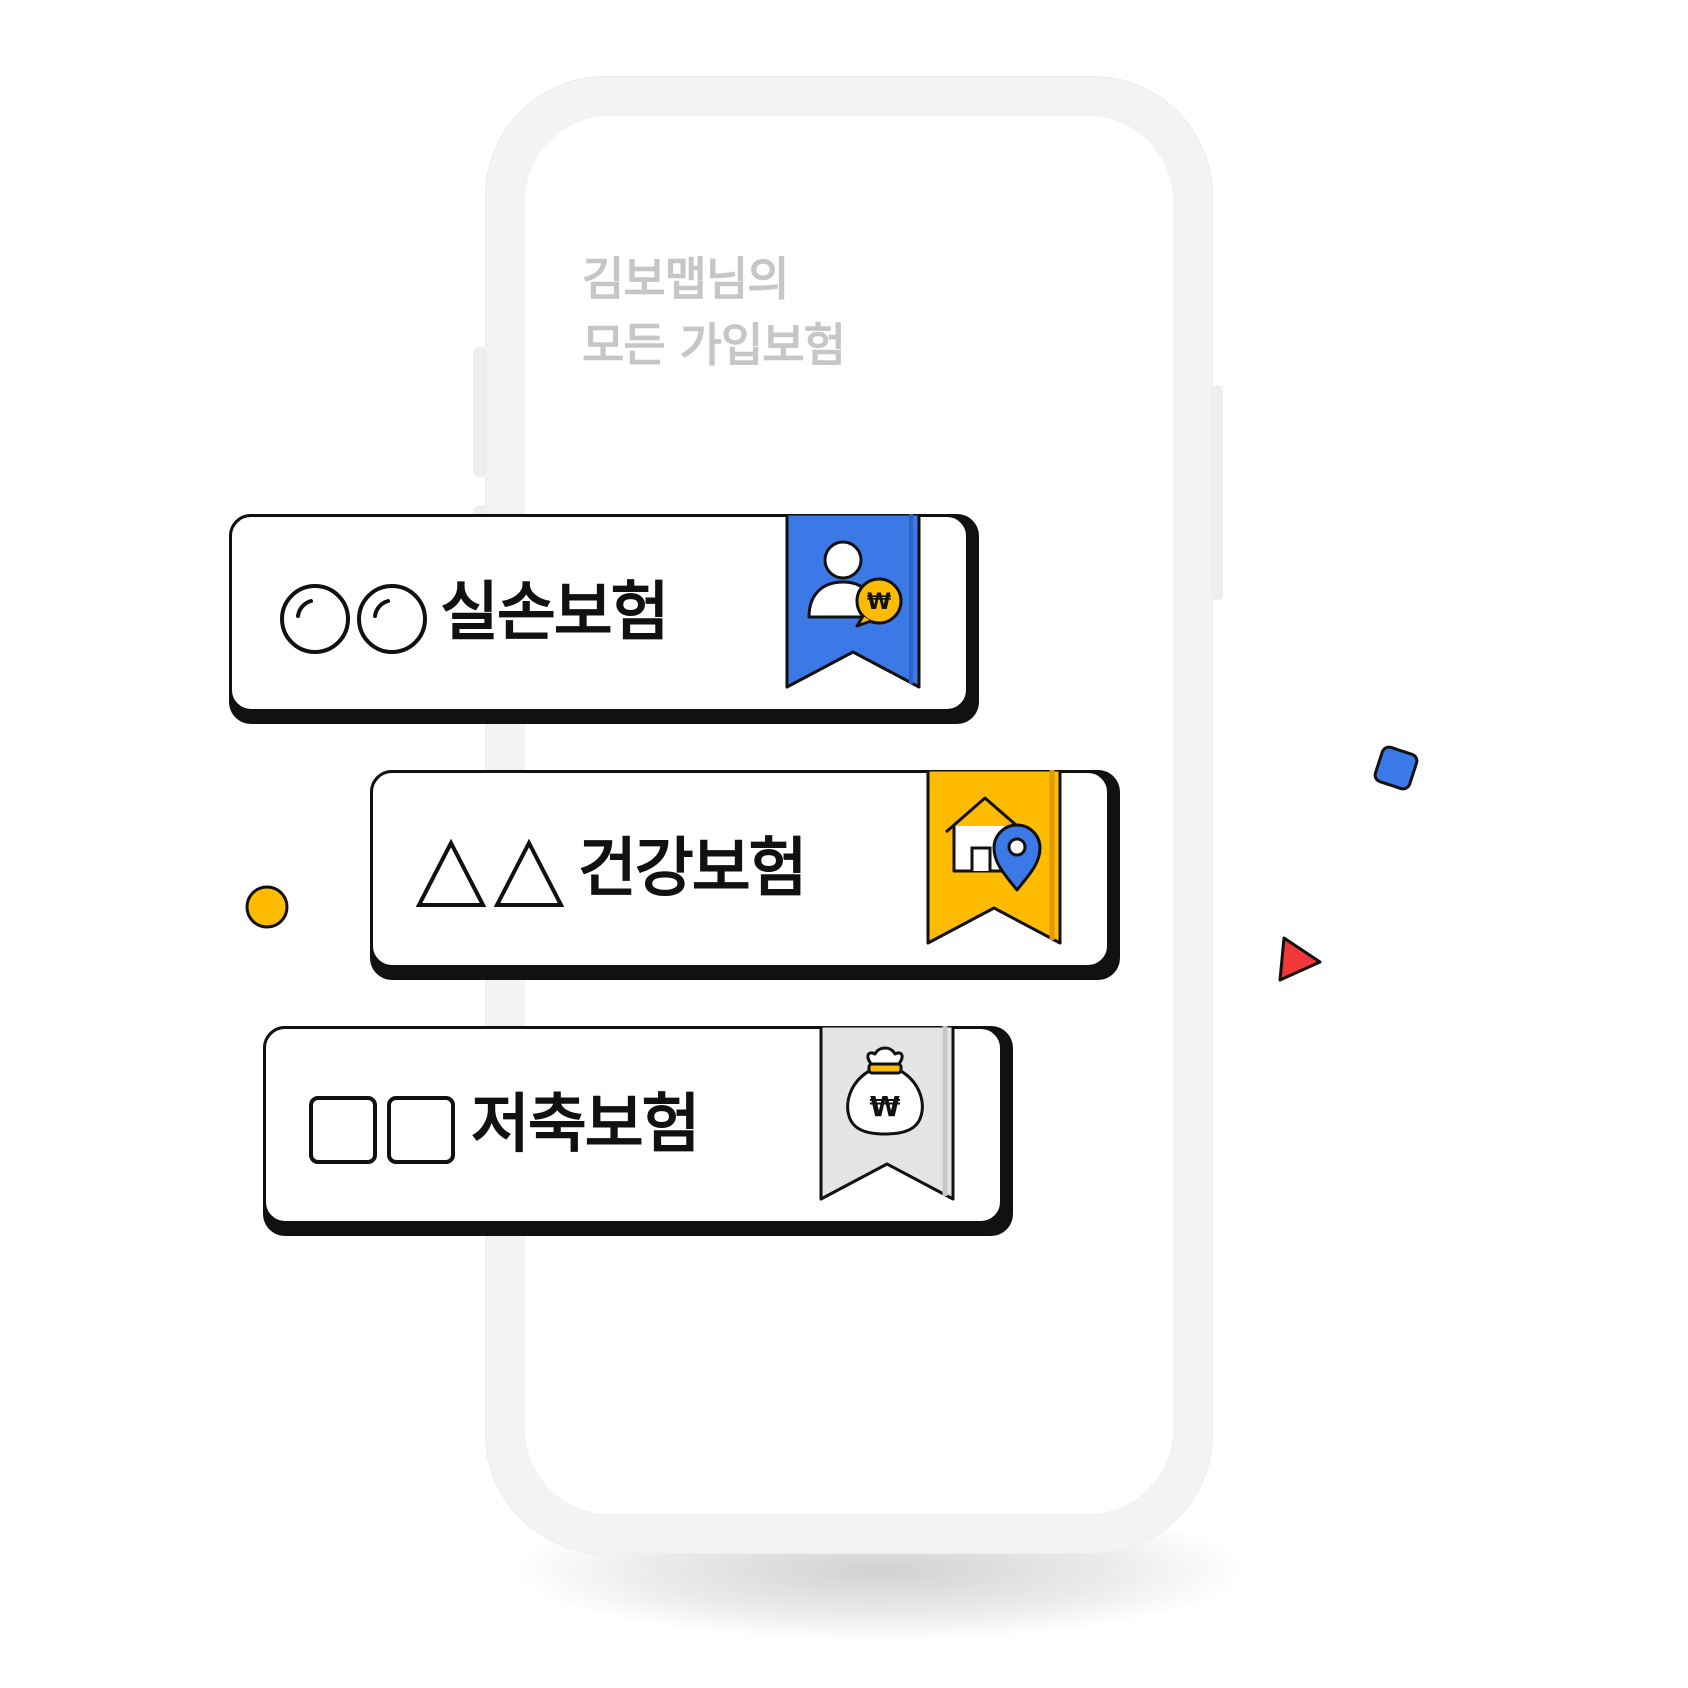 This screenshot has width=1688, height=1688. What do you see at coordinates (693, 869) in the screenshot?
I see `card-title: 건강보험` at bounding box center [693, 869].